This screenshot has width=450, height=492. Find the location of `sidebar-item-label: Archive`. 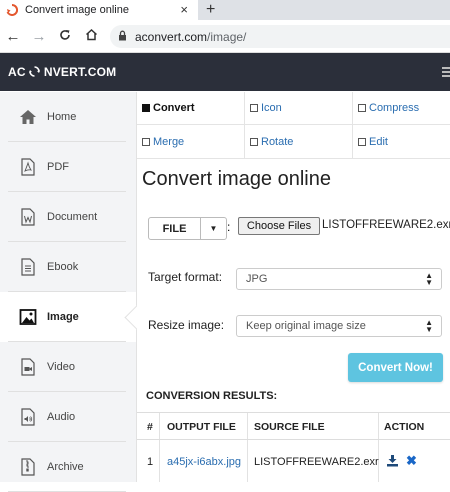

sidebar-item-label: Archive is located at coordinates (65, 467).